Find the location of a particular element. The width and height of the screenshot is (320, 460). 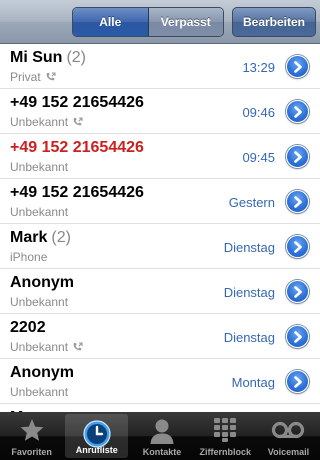

caller-name: Mi Sun (2) is located at coordinates (48, 58).